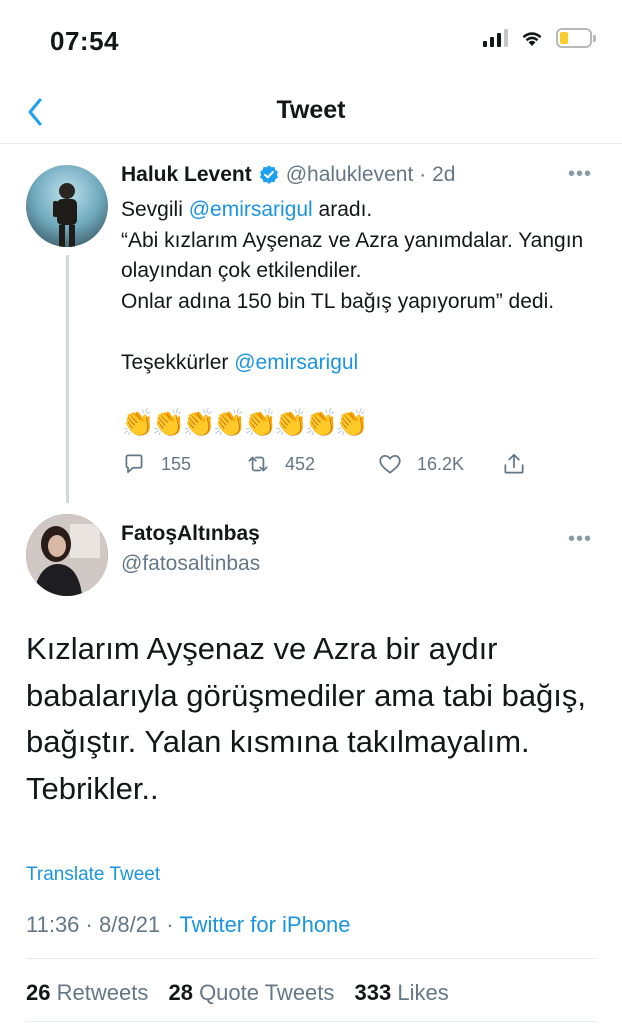 Image resolution: width=622 pixels, height=1024 pixels. I want to click on tweet-stats: 26 Retweets 28 Quote Tweets 333 Likes, so click(244, 993).